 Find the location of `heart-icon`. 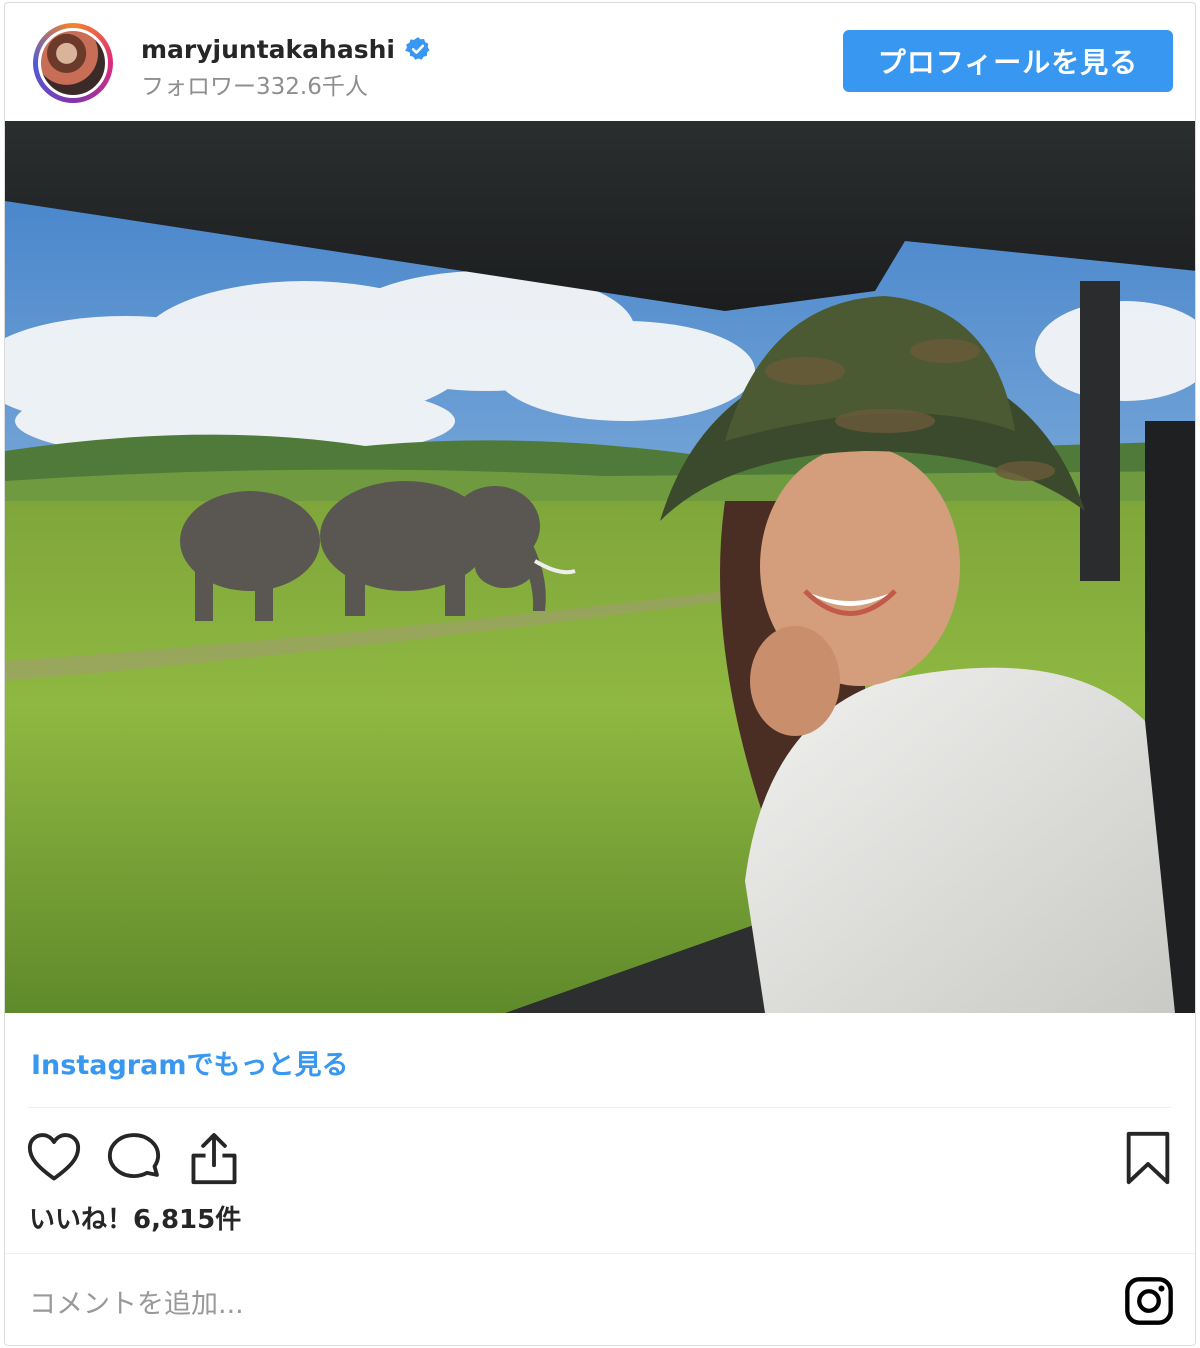

heart-icon is located at coordinates (54, 1158).